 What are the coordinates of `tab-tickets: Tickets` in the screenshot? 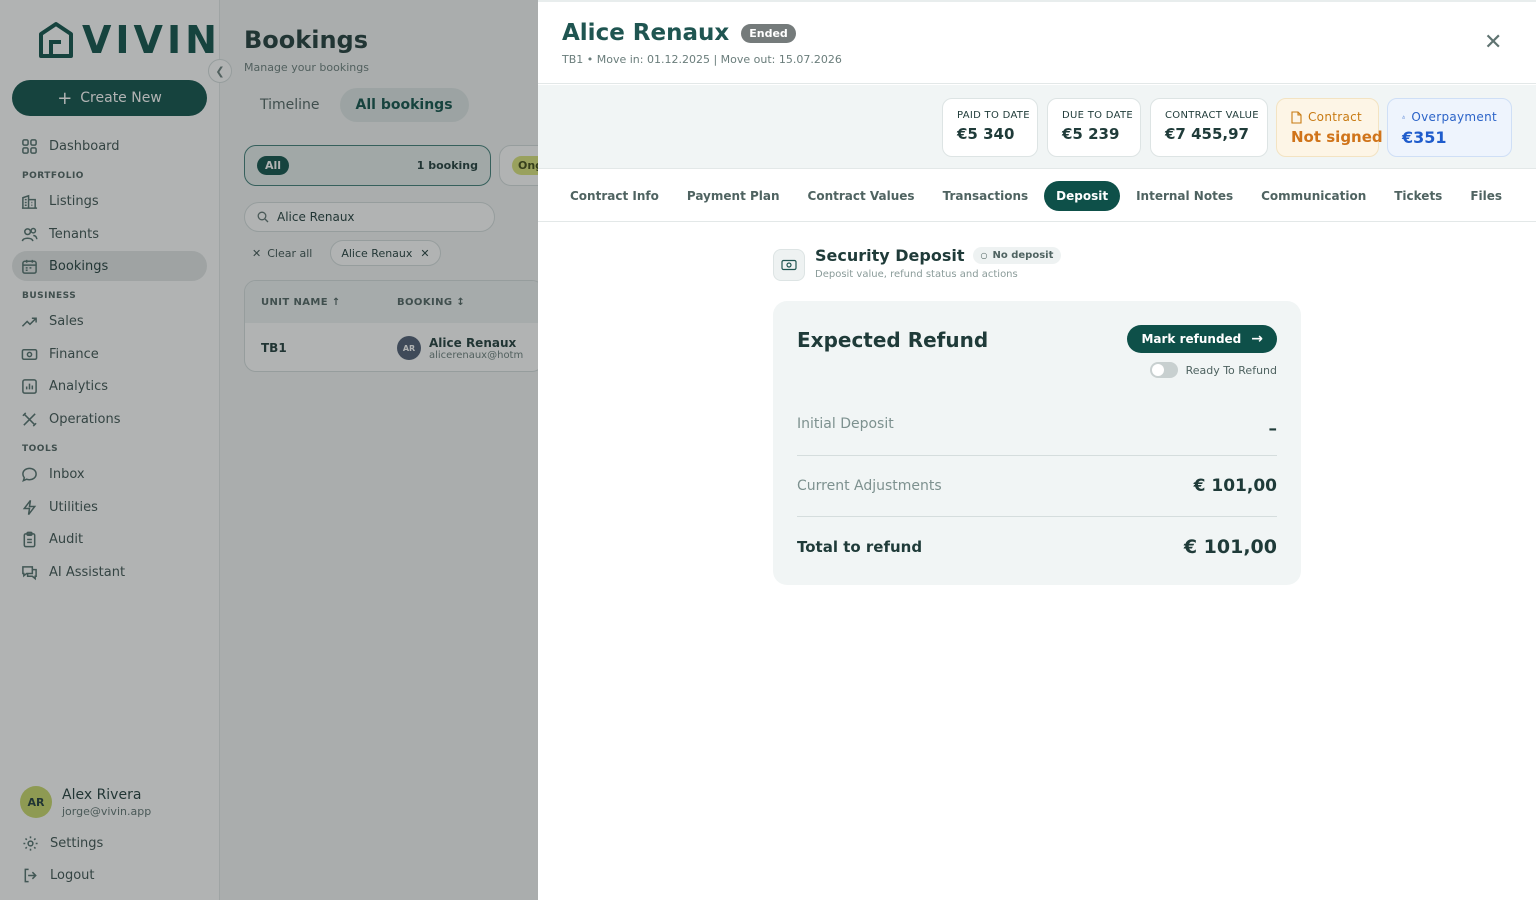 It's located at (1418, 196).